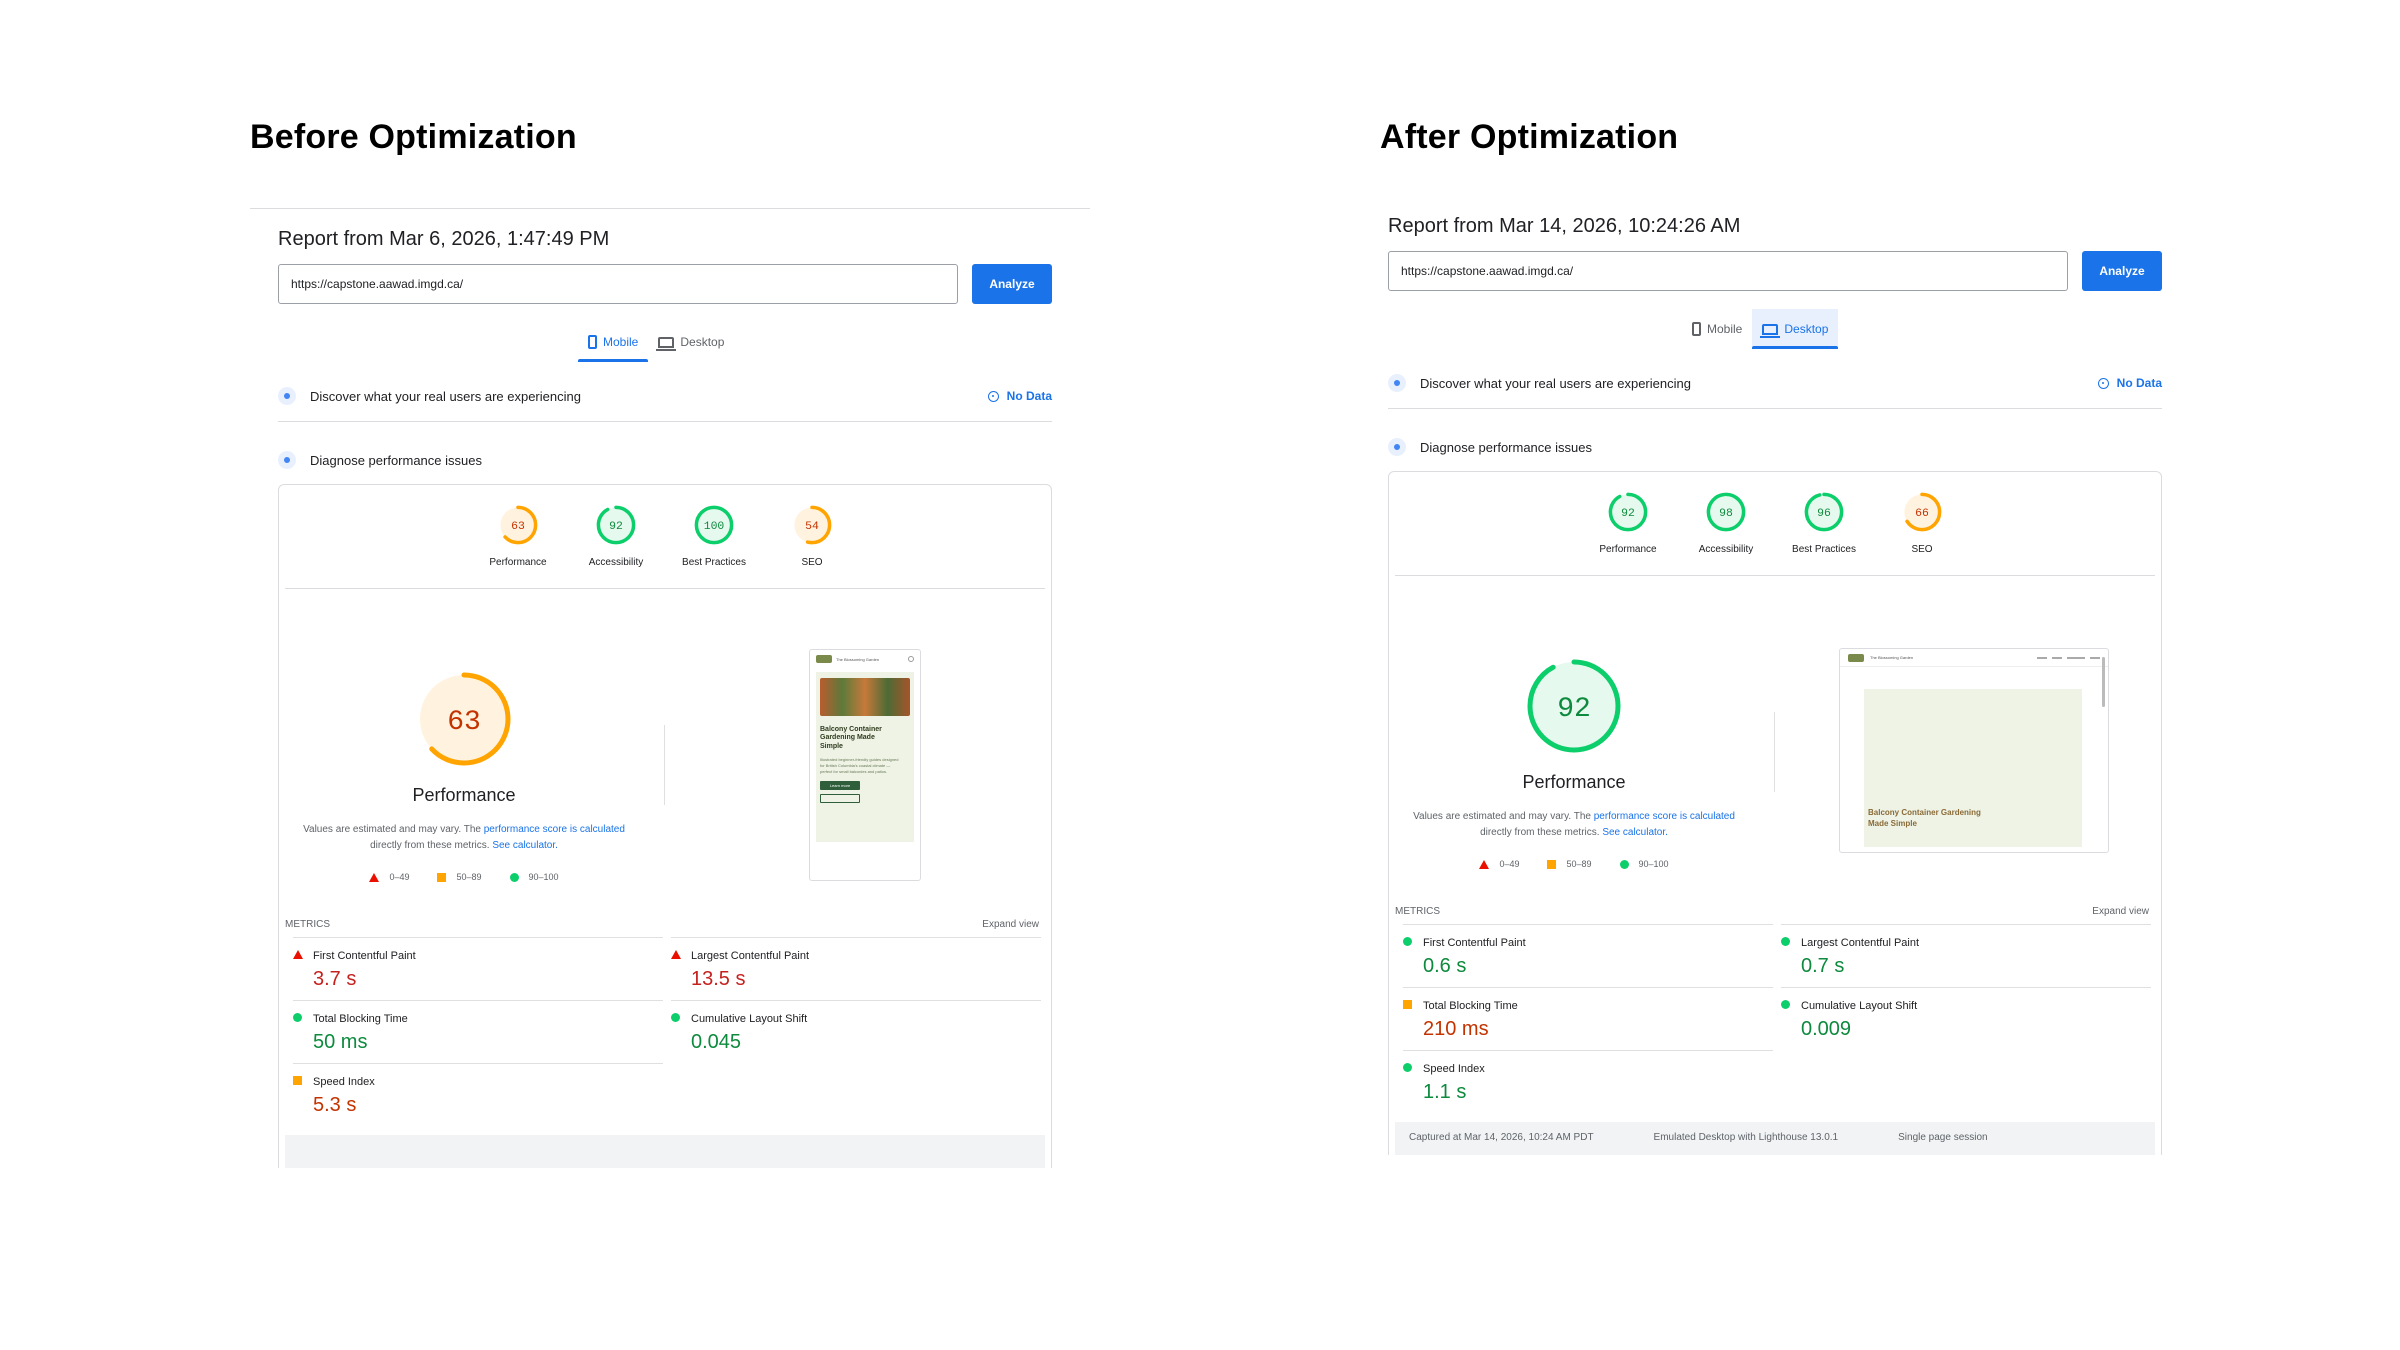 The image size is (2400, 1350). I want to click on metric-value: 0.045, so click(716, 1042).